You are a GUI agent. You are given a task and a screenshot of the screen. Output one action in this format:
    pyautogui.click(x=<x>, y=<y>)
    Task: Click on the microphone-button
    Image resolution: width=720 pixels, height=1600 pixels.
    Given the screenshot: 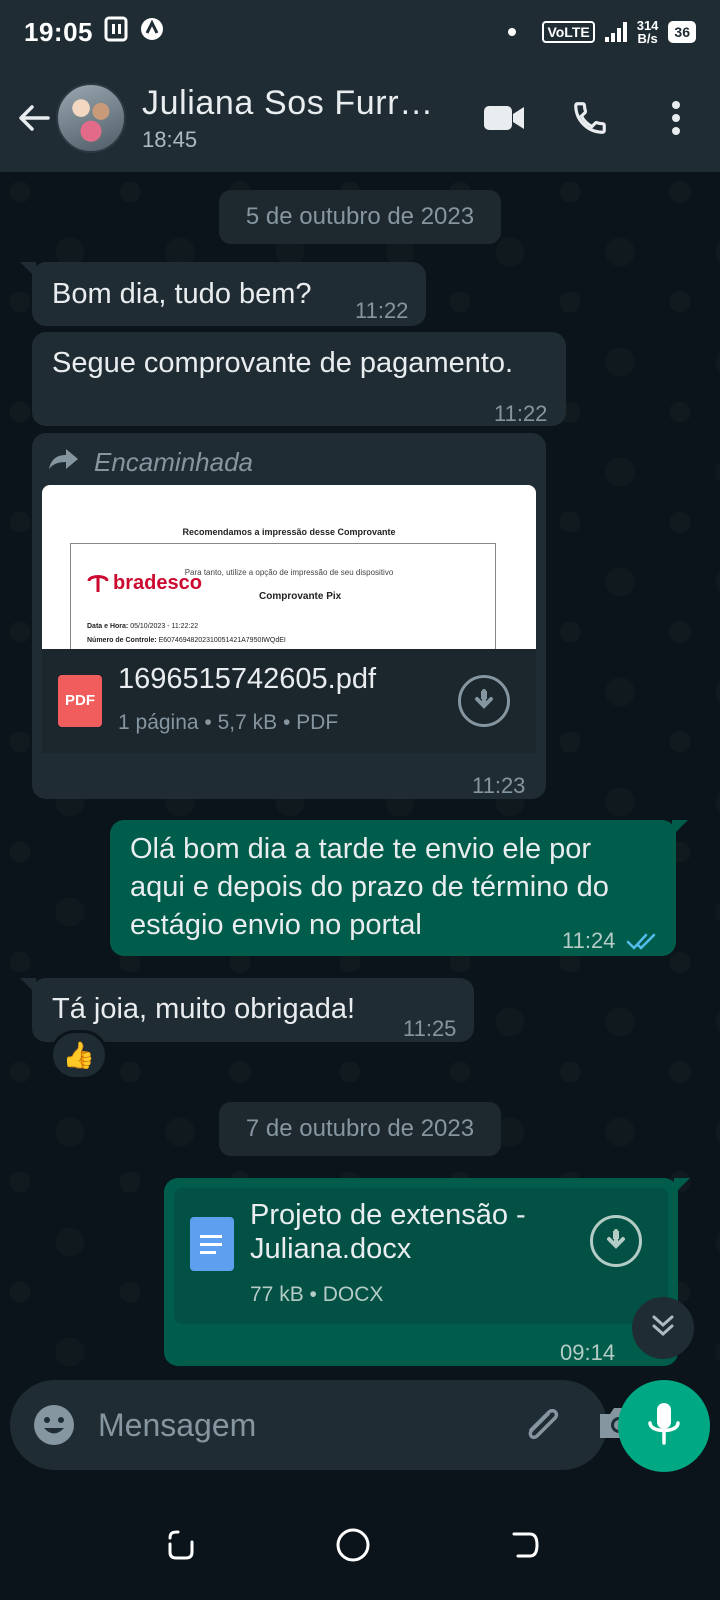 What is the action you would take?
    pyautogui.click(x=664, y=1426)
    